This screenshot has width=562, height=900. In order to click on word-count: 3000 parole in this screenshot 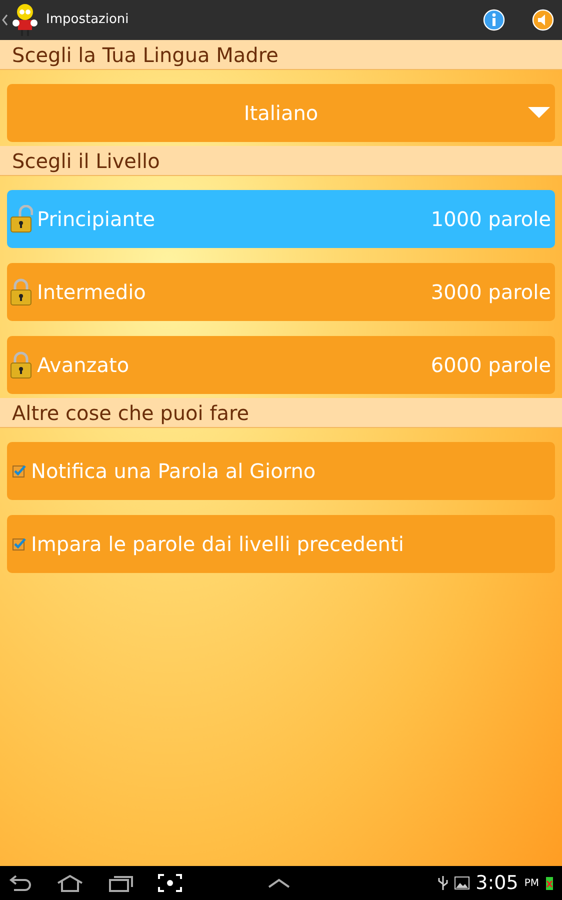, I will do `click(490, 292)`.